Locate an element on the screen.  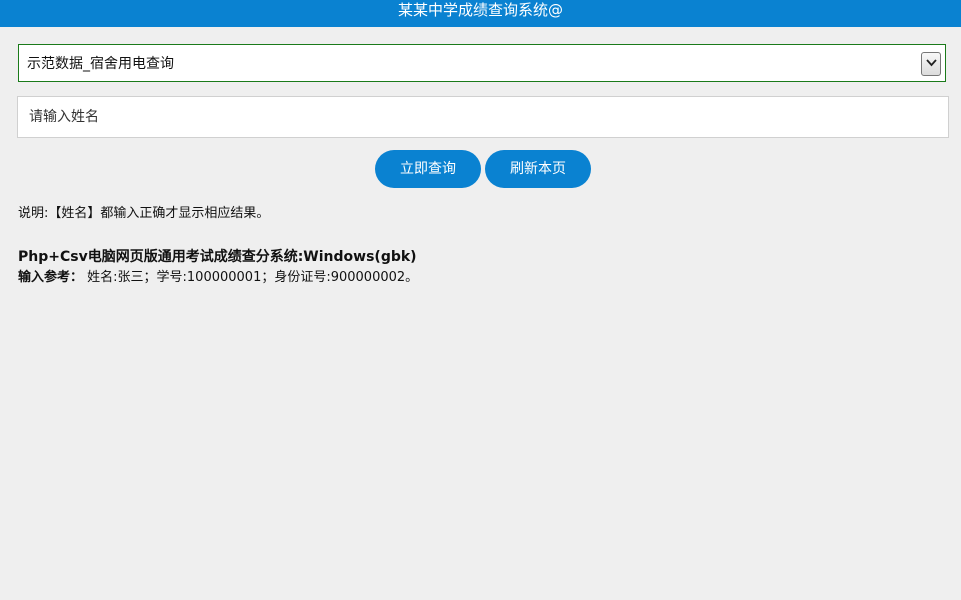
app-header: 某某中学成绩查询系统@ is located at coordinates (480, 13).